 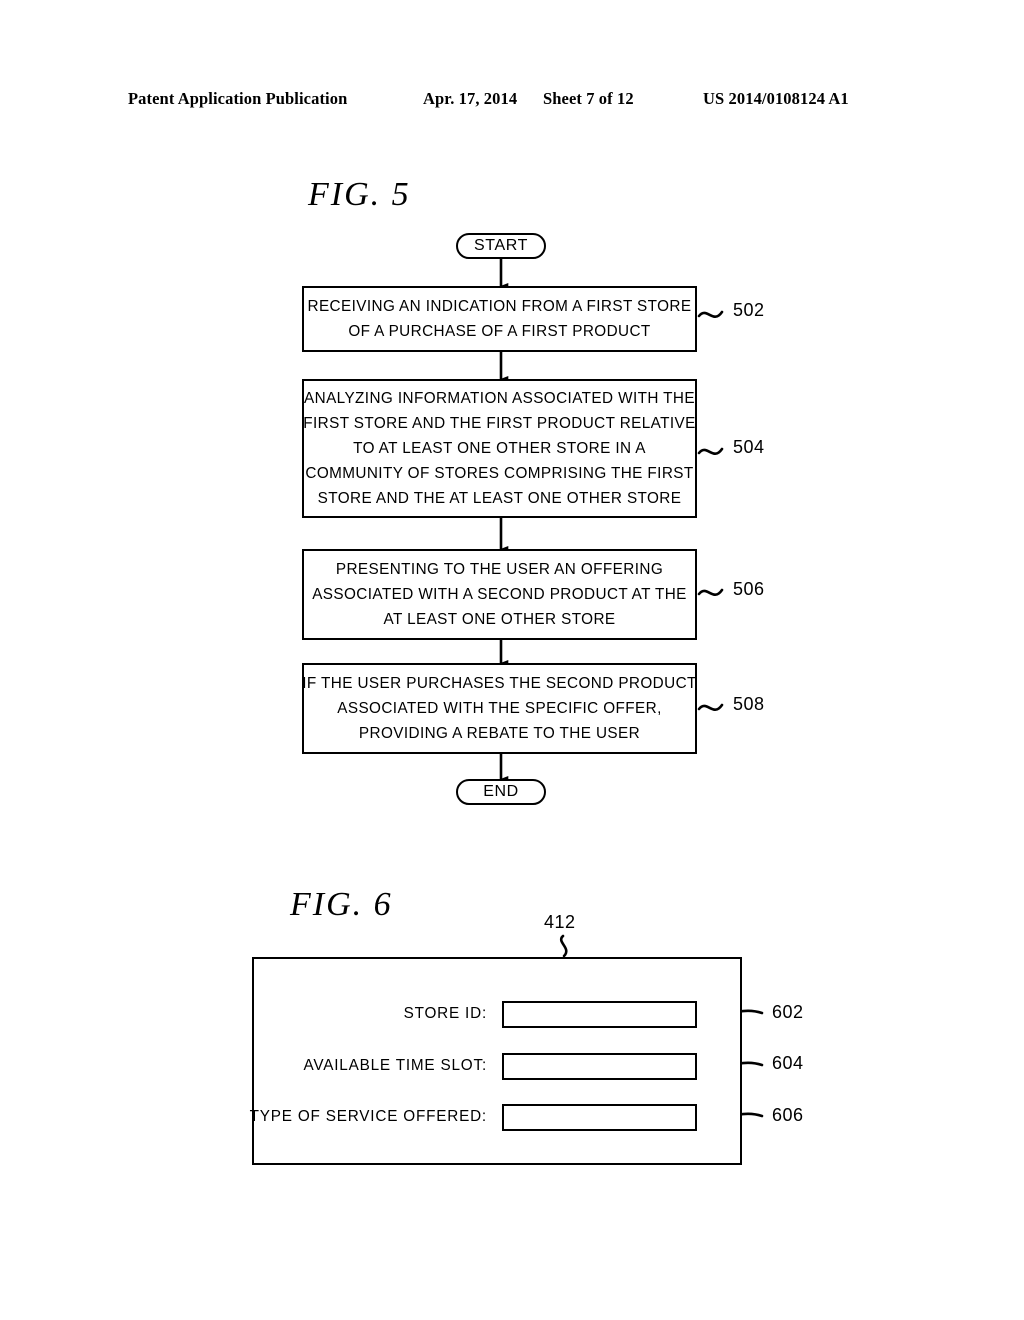 I want to click on reference-numeral-412: 412, so click(x=560, y=922).